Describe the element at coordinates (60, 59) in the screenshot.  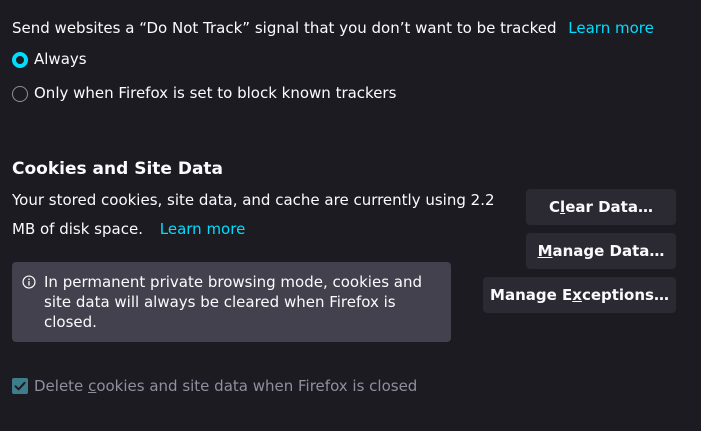
I see `dnt-always-label: Always` at that location.